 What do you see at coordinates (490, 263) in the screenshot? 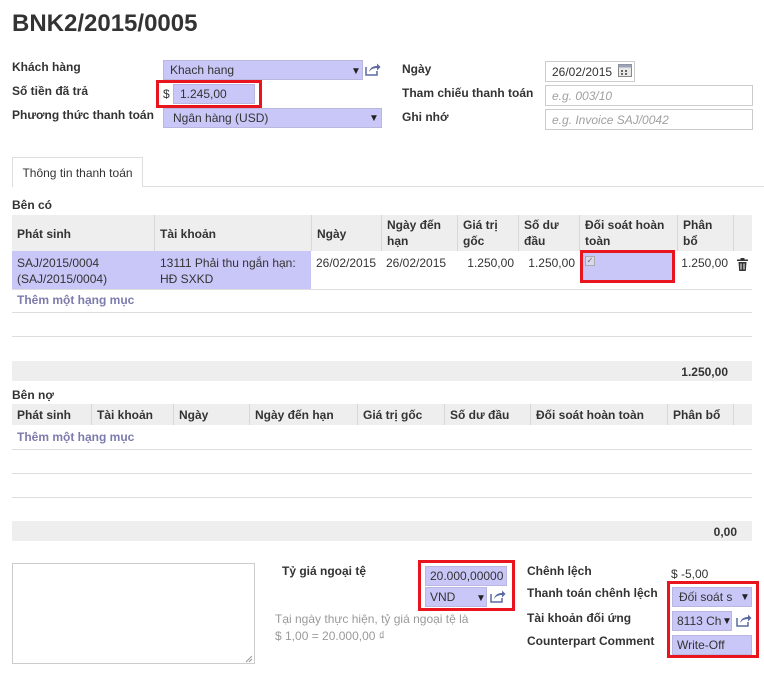
I see `row-original: 1.250,00` at bounding box center [490, 263].